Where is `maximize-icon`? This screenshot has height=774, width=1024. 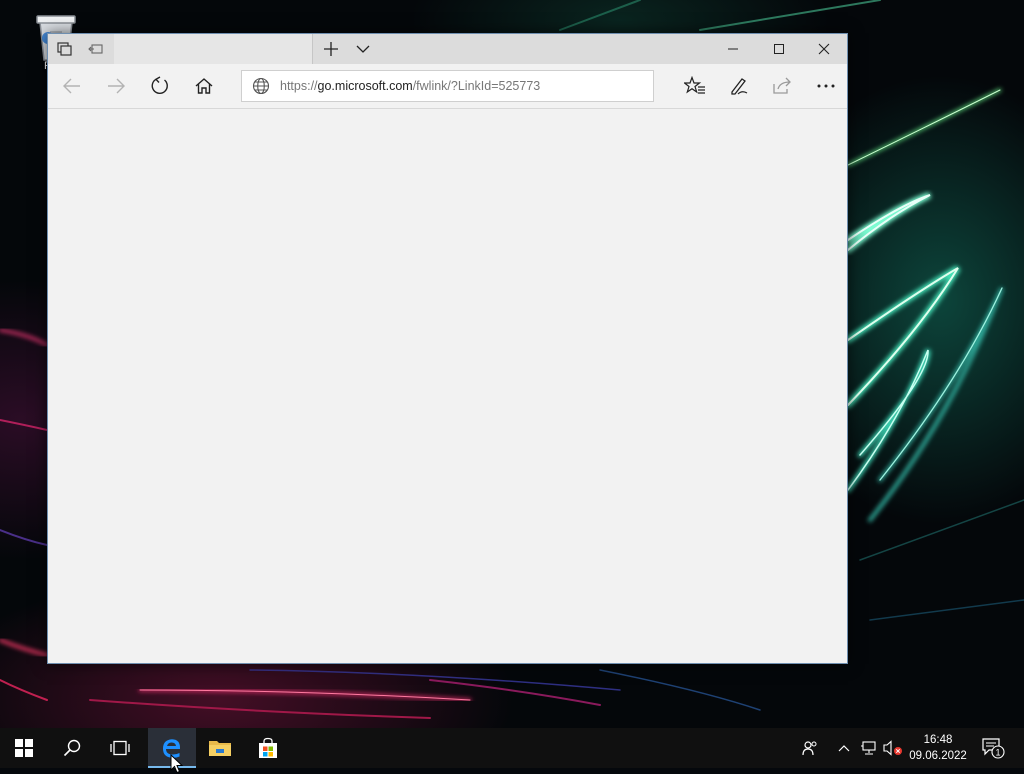 maximize-icon is located at coordinates (779, 49).